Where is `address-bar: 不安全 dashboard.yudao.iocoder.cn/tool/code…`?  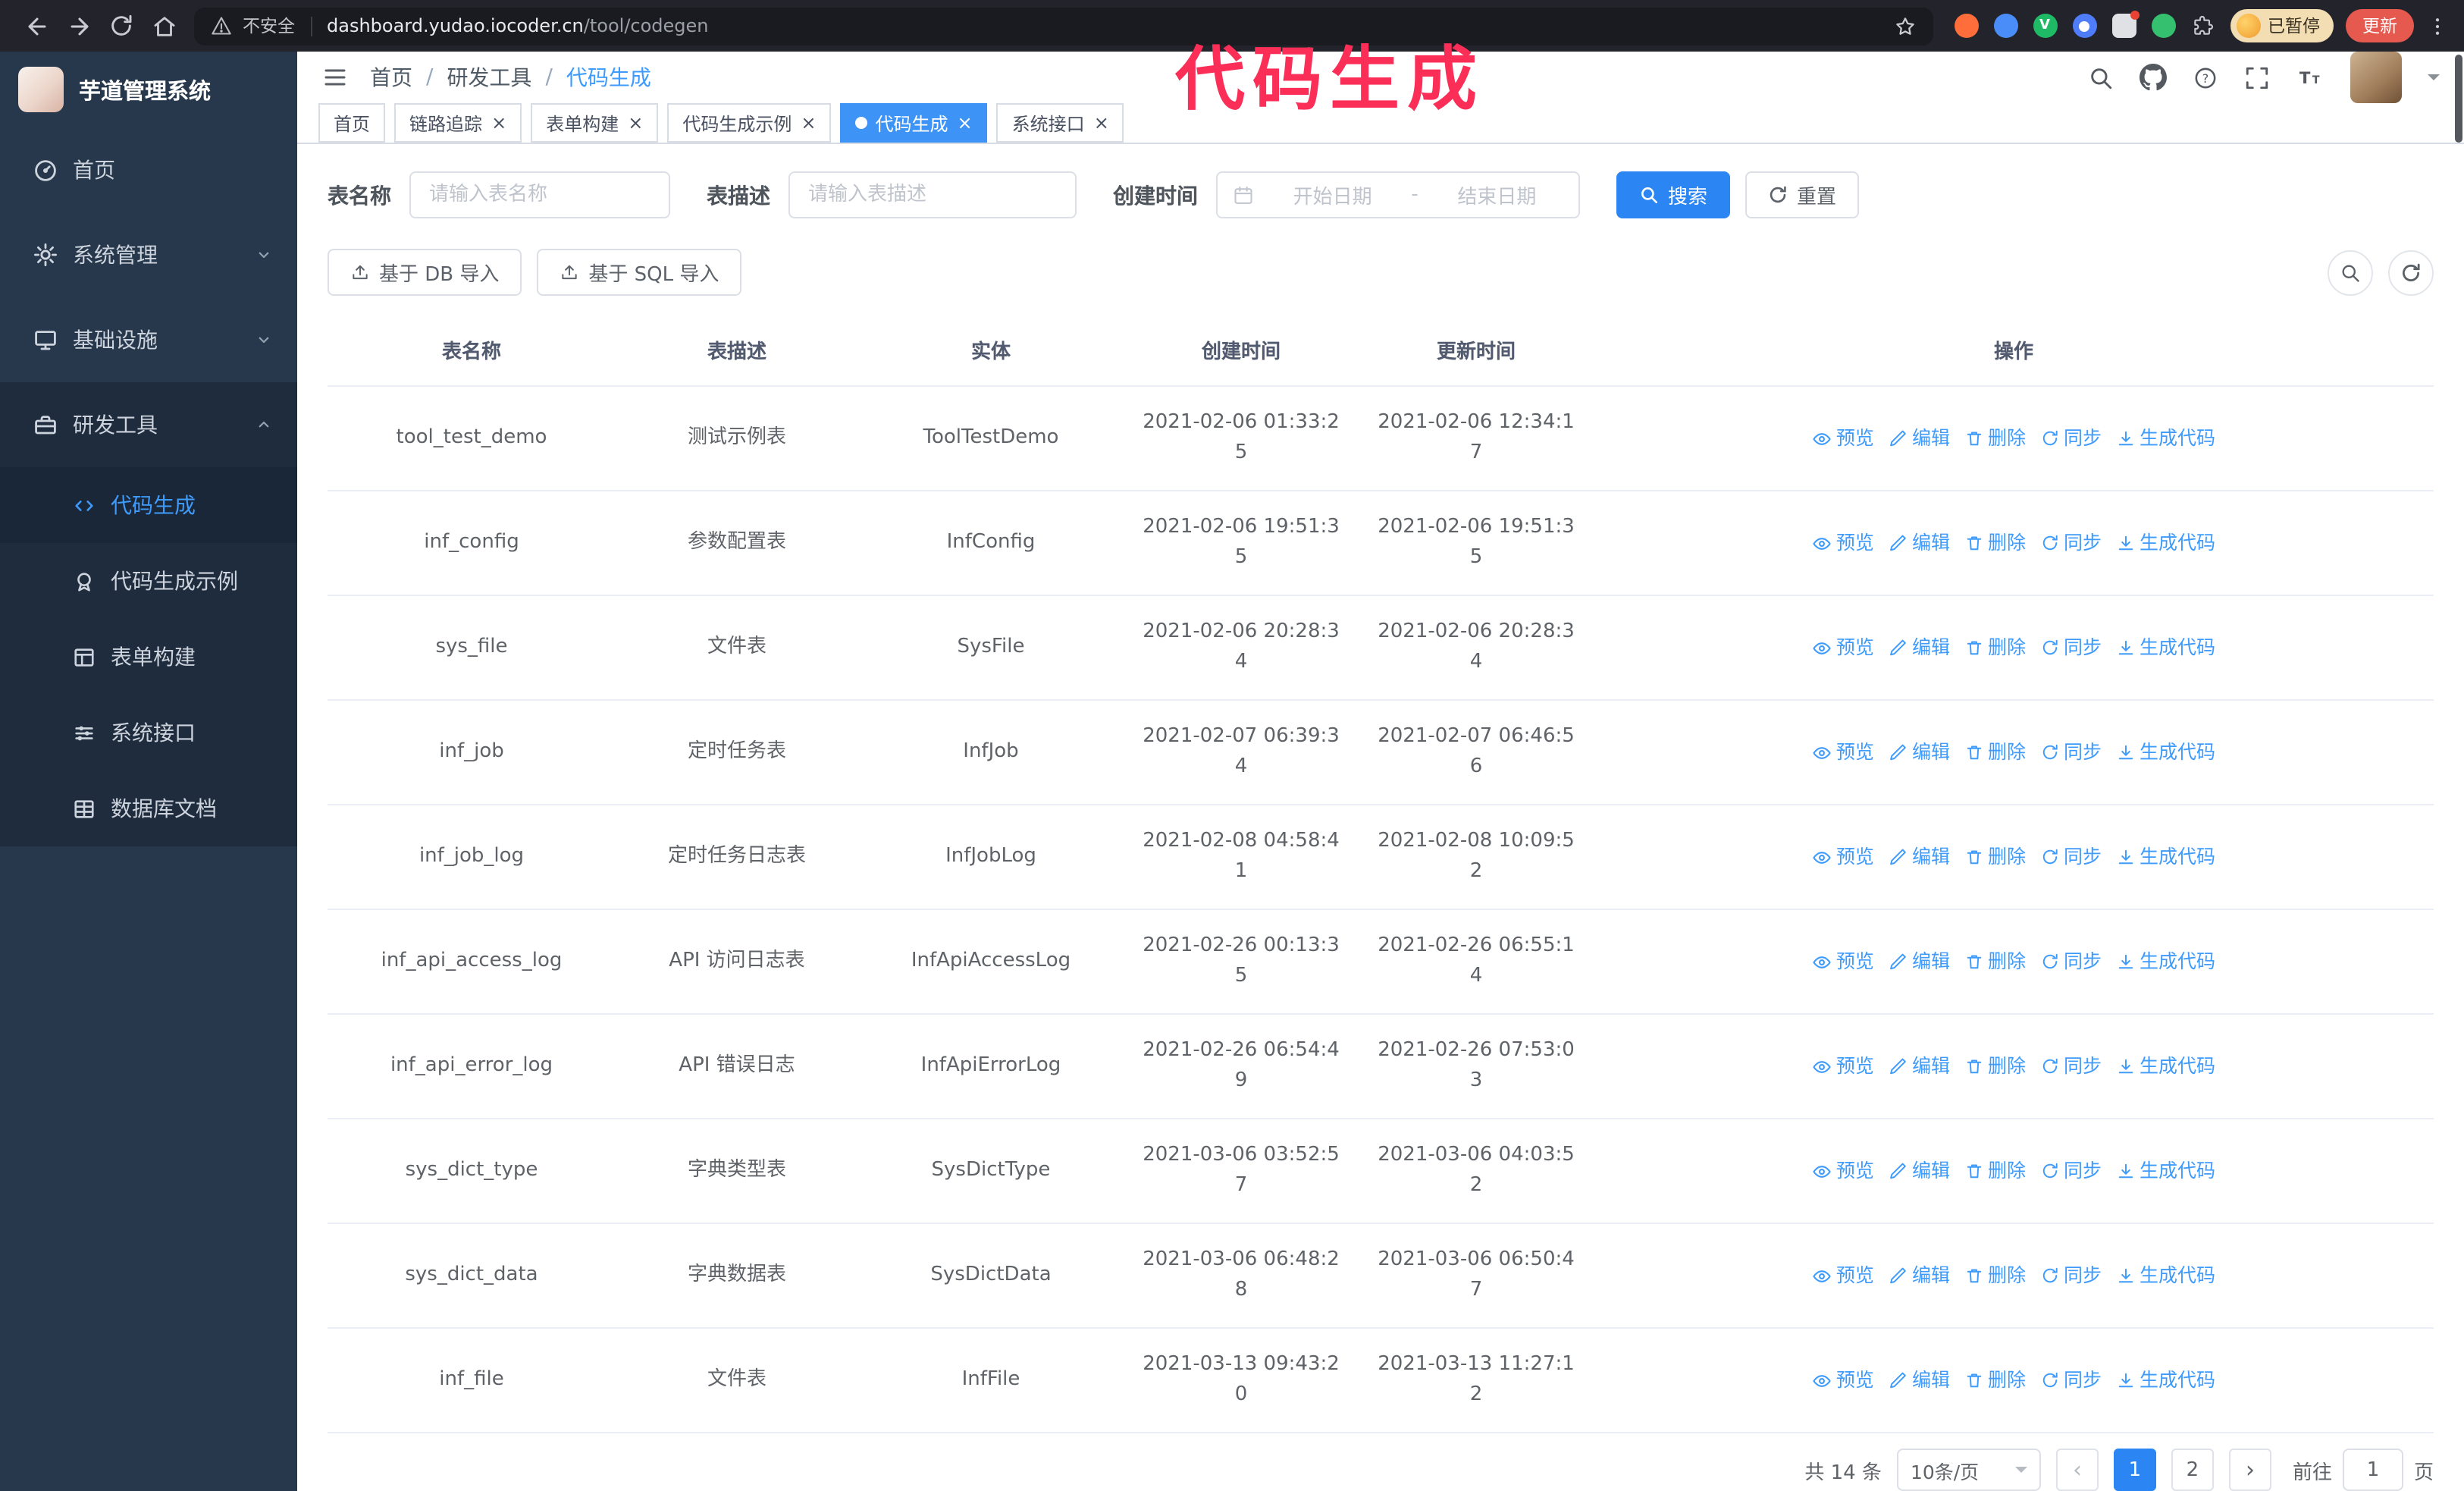
address-bar: 不安全 dashboard.yudao.iocoder.cn/tool/code… is located at coordinates (1064, 26).